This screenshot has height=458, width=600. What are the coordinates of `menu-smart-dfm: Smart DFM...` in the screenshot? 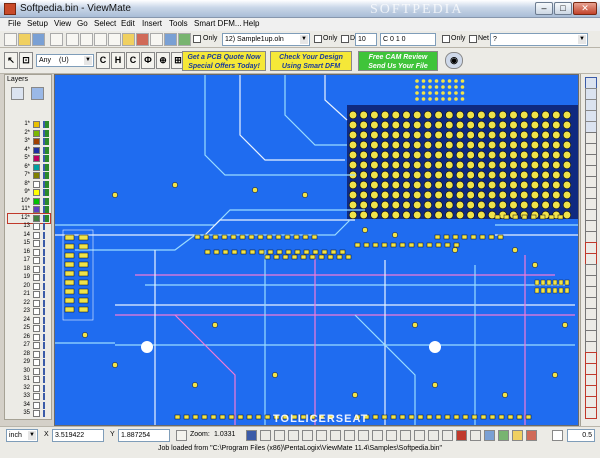 It's located at (218, 23).